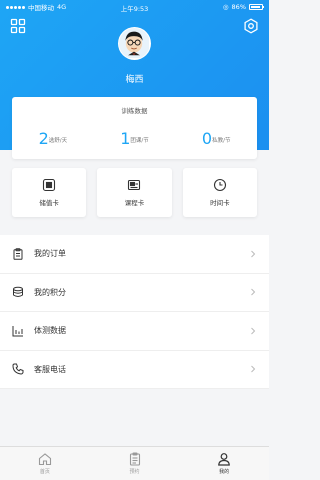 This screenshot has width=320, height=480. What do you see at coordinates (134, 472) in the screenshot?
I see `tab-label: 预约` at bounding box center [134, 472].